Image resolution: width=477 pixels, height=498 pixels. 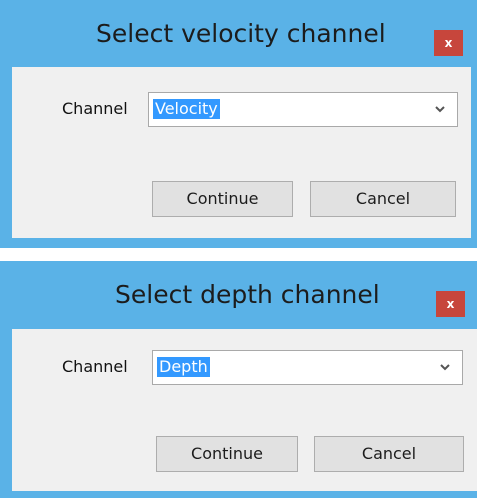 I want to click on dialog-titlebar: Select depth channel x, so click(x=238, y=294).